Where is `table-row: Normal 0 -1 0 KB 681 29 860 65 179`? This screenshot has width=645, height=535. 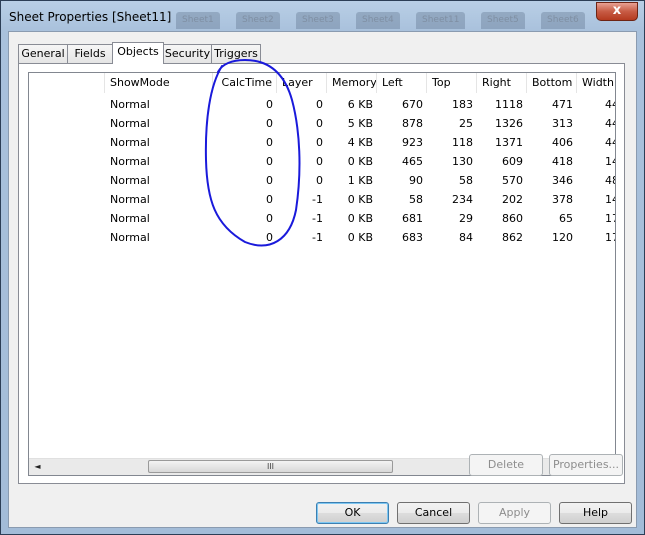 table-row: Normal 0 -1 0 KB 681 29 860 65 179 is located at coordinates (322, 218).